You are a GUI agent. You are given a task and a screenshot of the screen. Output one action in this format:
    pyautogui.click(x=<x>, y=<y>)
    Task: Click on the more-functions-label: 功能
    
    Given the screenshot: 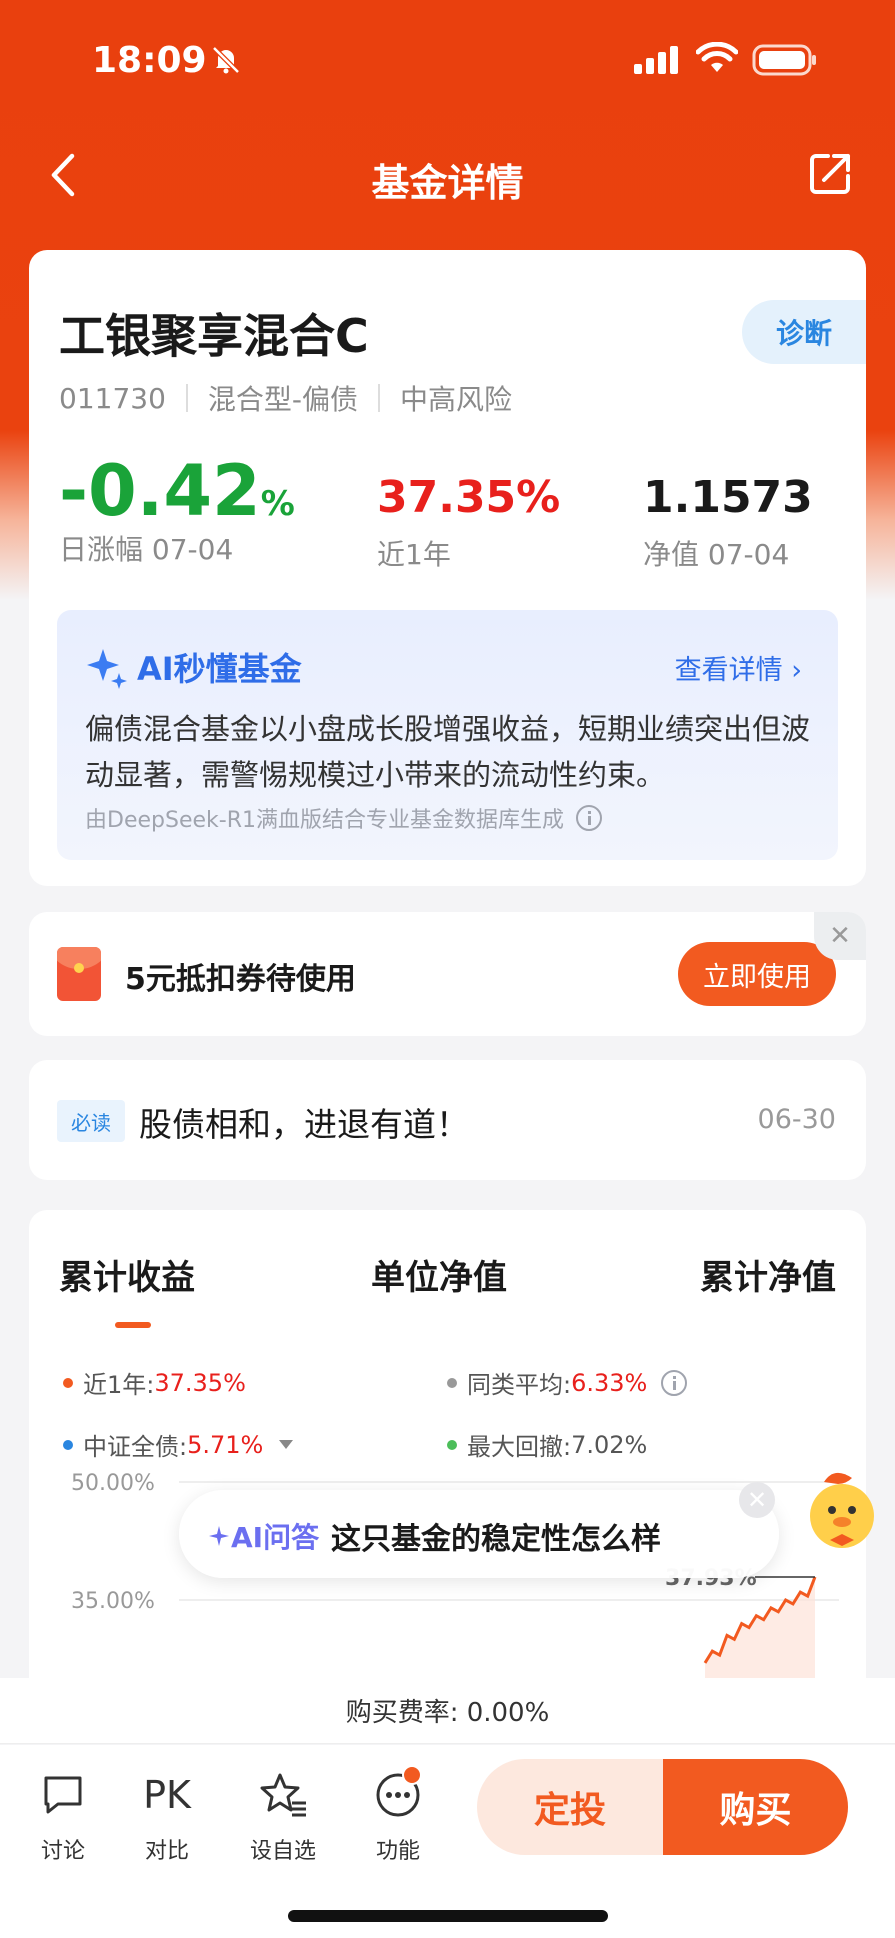 What is the action you would take?
    pyautogui.click(x=397, y=1851)
    